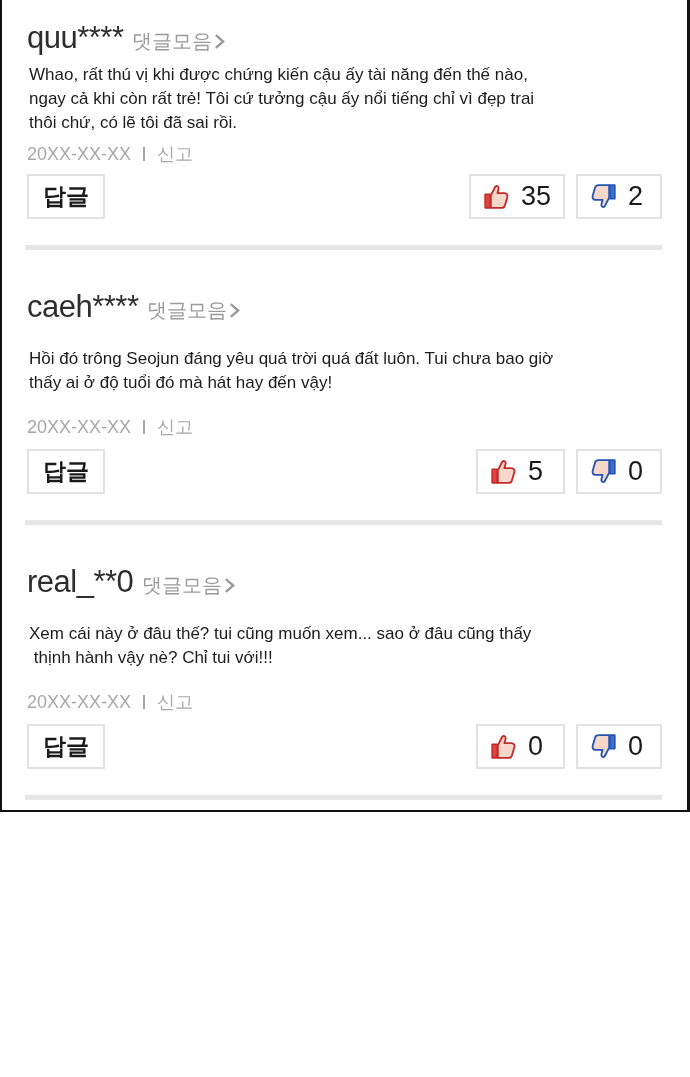 The height and width of the screenshot is (1077, 690). Describe the element at coordinates (83, 307) in the screenshot. I see `username: caeh****` at that location.